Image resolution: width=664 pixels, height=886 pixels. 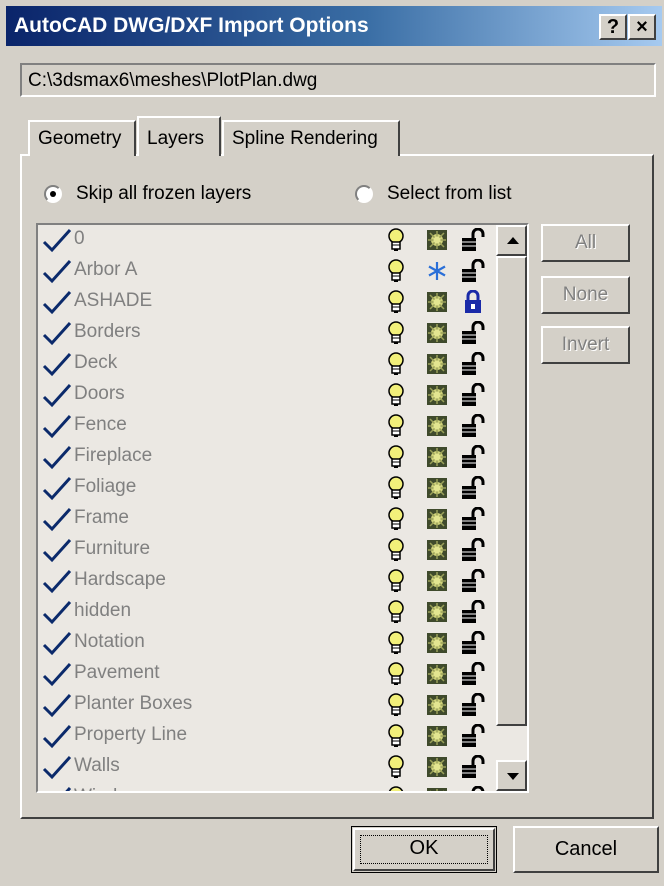 What do you see at coordinates (424, 849) in the screenshot?
I see `ok-button: OK` at bounding box center [424, 849].